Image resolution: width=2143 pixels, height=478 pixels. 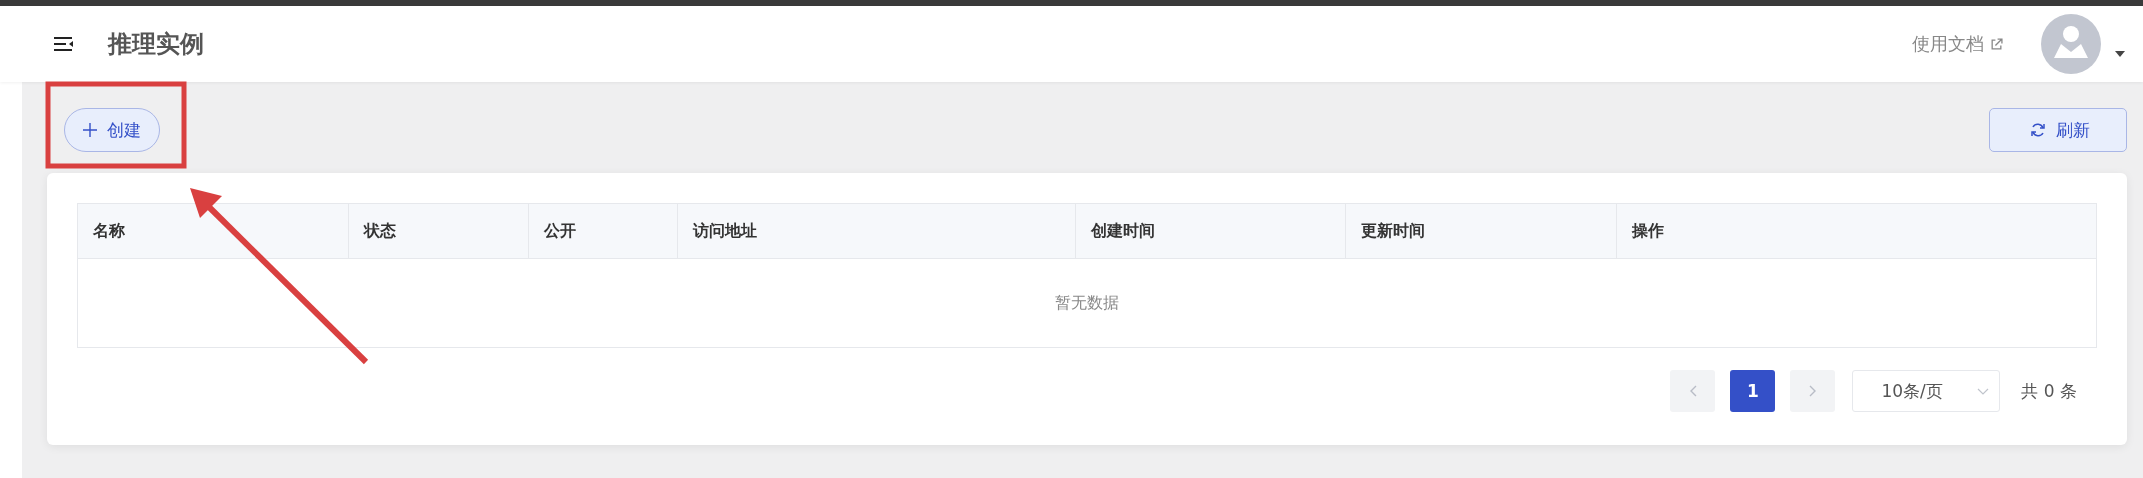 What do you see at coordinates (1753, 391) in the screenshot?
I see `page-button: 1` at bounding box center [1753, 391].